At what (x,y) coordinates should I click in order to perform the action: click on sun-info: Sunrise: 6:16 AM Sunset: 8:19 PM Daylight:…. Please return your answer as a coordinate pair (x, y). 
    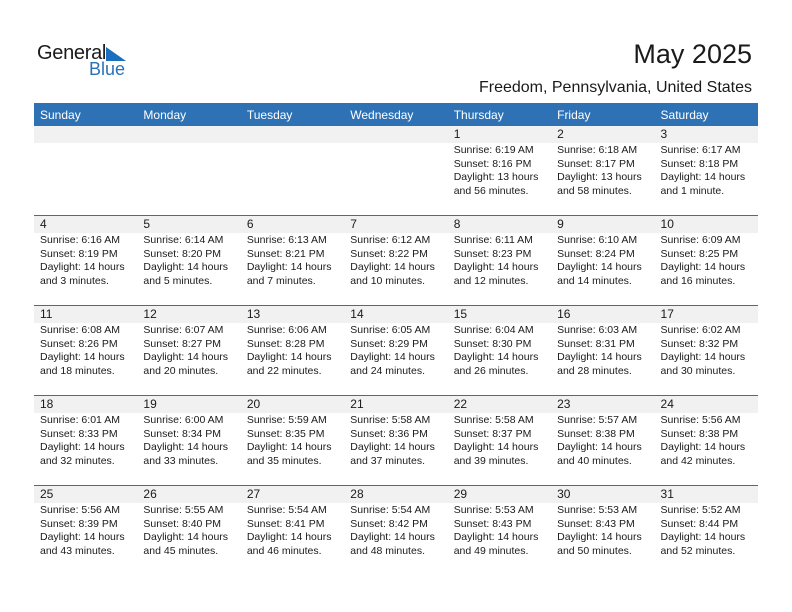
    Looking at the image, I should click on (85, 260).